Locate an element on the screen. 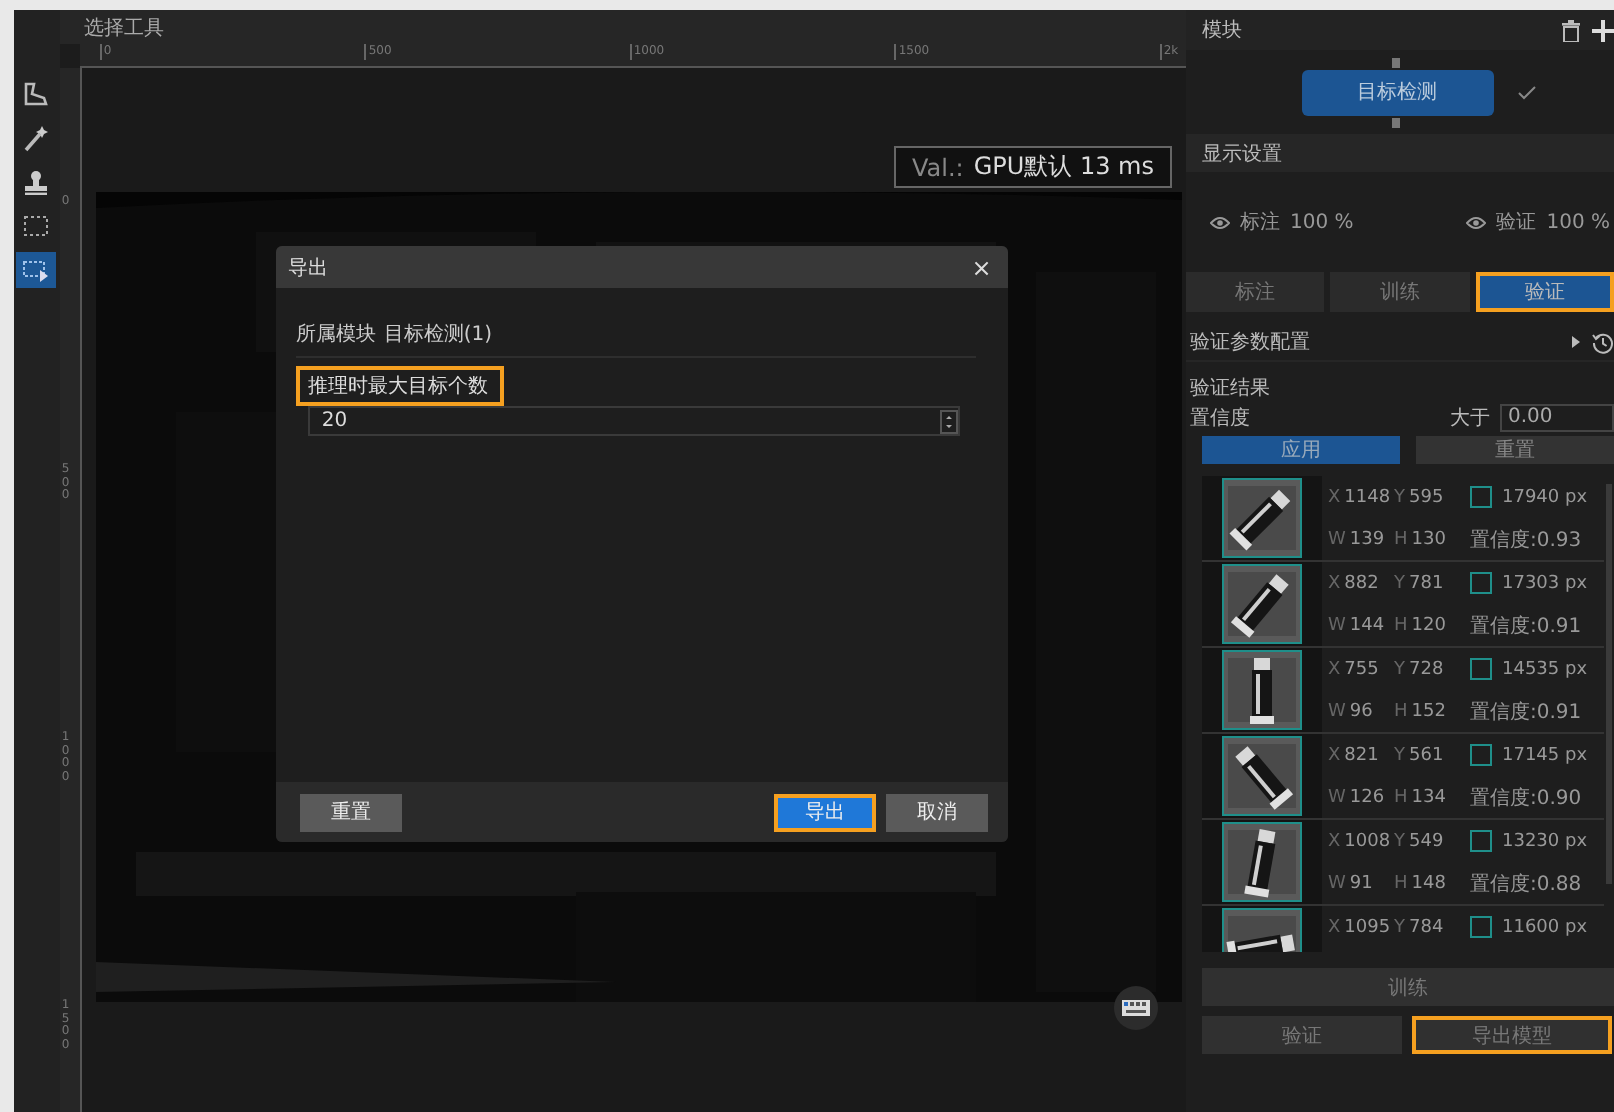 This screenshot has height=1112, width=1614. mode-tab: 训练 is located at coordinates (1400, 292).